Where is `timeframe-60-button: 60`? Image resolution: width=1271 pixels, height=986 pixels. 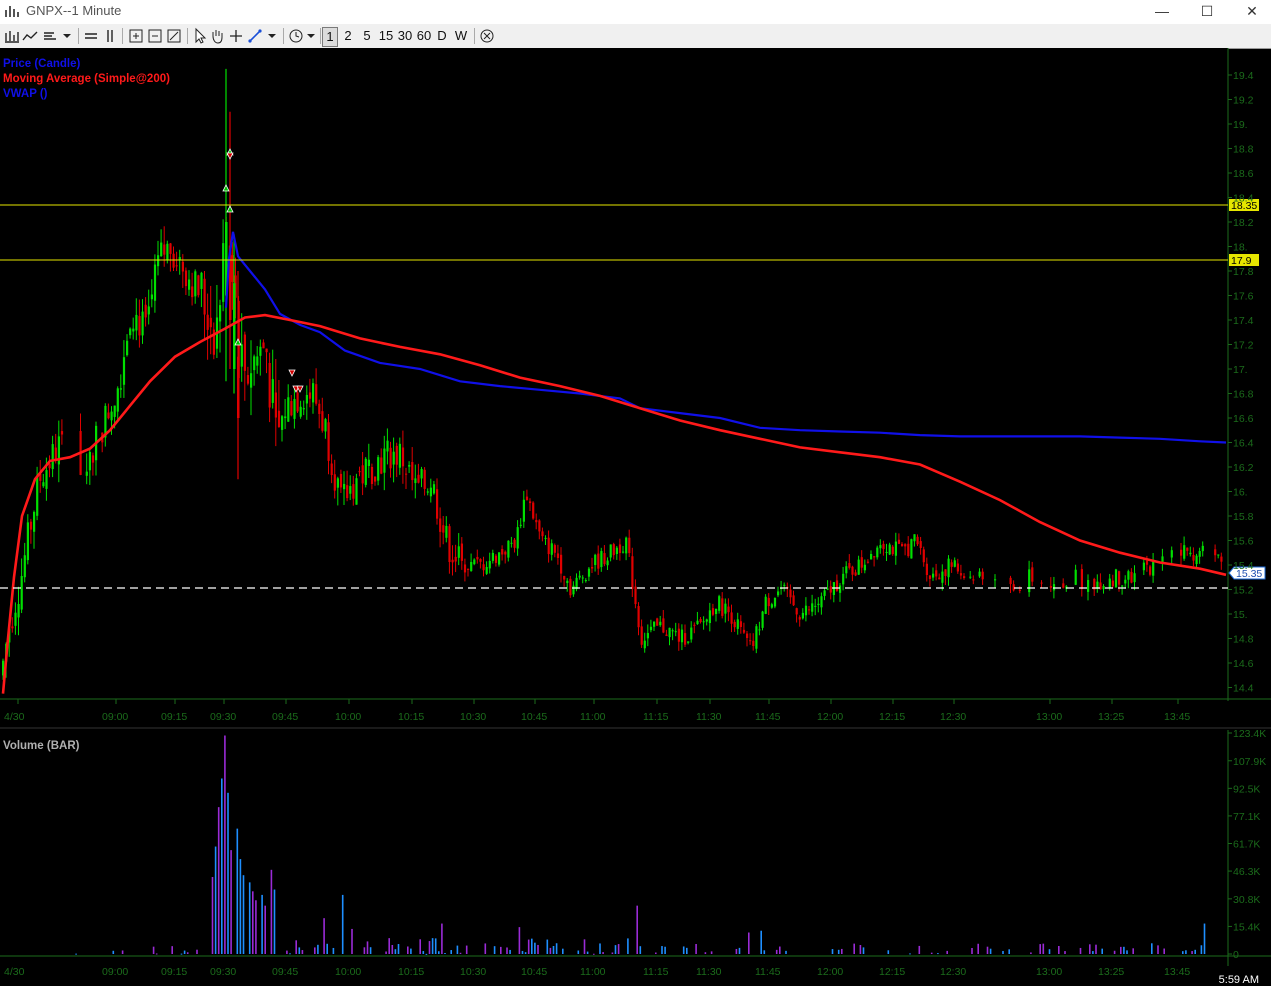
timeframe-60-button: 60 is located at coordinates (424, 36).